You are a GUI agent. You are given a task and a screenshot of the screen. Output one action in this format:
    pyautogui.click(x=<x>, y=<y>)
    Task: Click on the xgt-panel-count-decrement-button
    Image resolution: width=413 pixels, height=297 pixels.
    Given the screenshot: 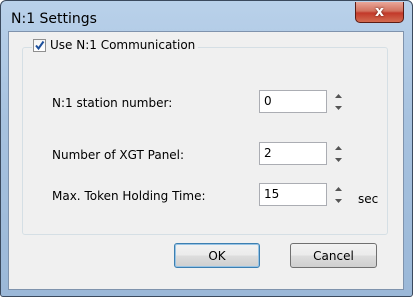 What is the action you would take?
    pyautogui.click(x=338, y=159)
    